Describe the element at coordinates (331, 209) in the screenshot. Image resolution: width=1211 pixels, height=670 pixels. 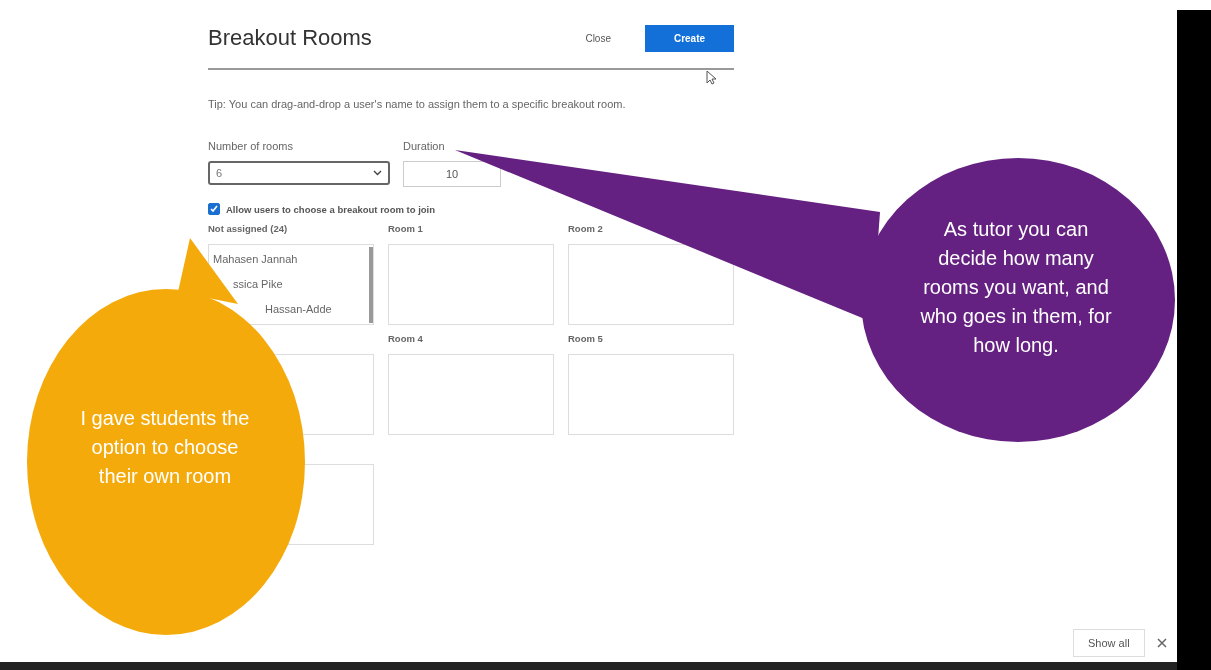
I see `checkbox-label: Allow users to choose a breakout room to join` at that location.